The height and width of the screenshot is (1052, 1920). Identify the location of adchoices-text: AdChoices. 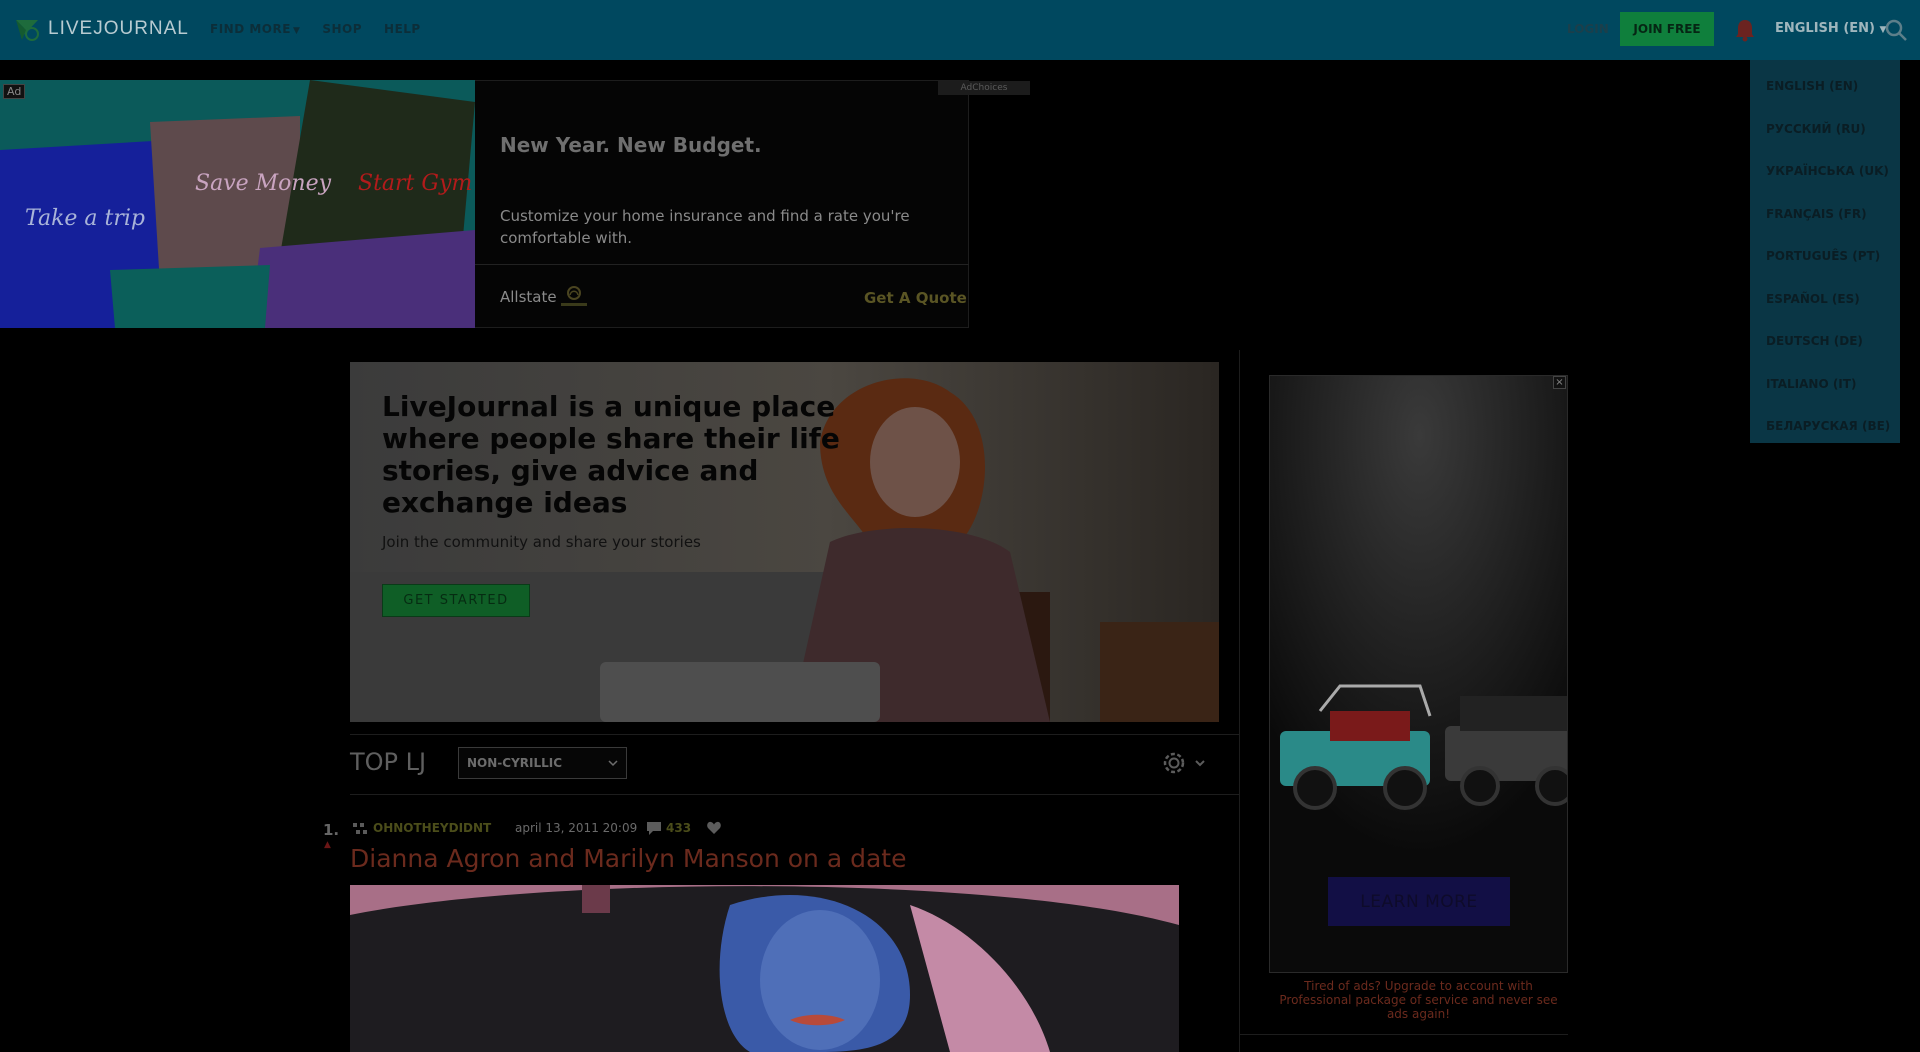
(984, 88).